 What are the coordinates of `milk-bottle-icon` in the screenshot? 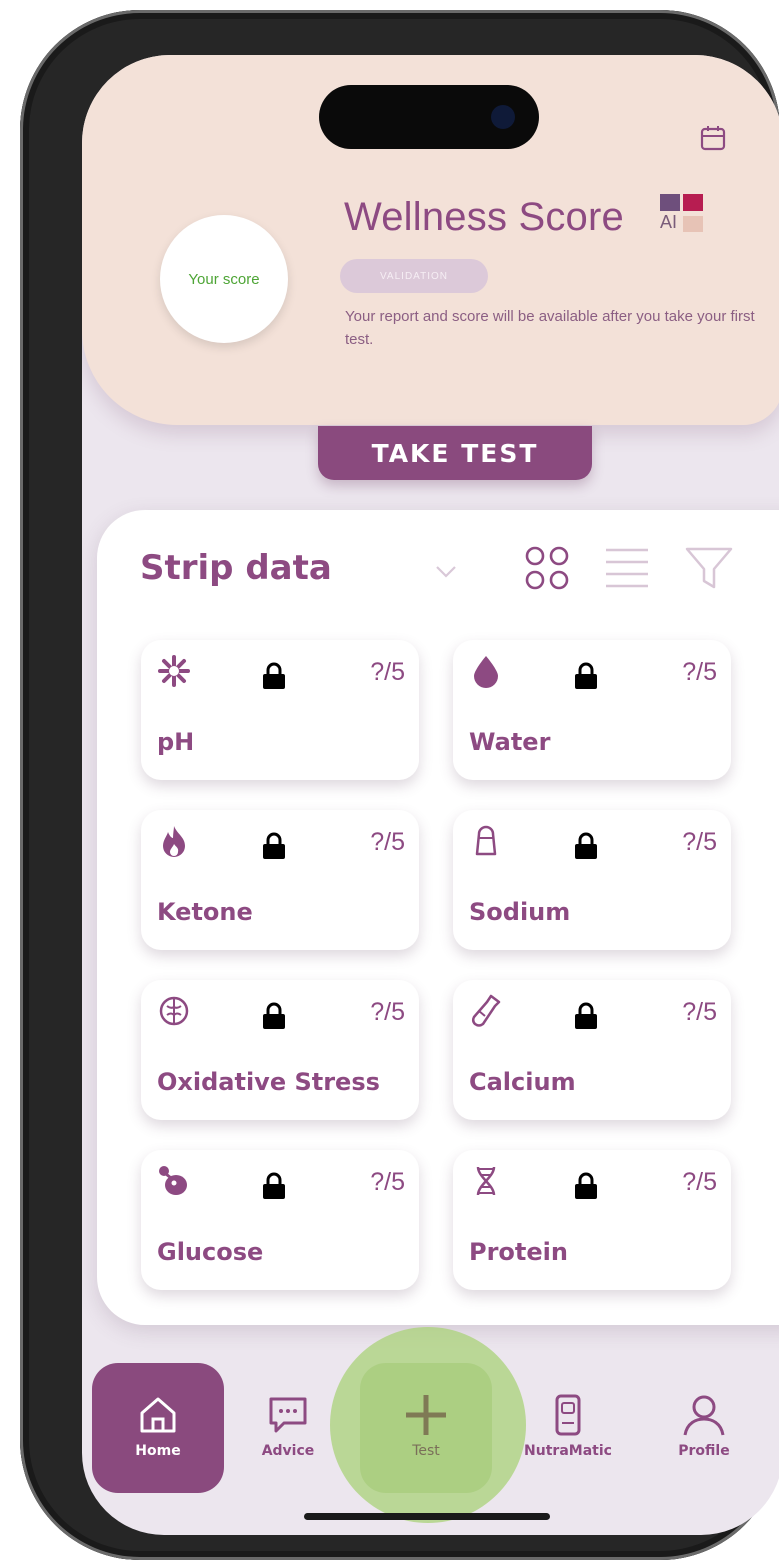 It's located at (486, 1010).